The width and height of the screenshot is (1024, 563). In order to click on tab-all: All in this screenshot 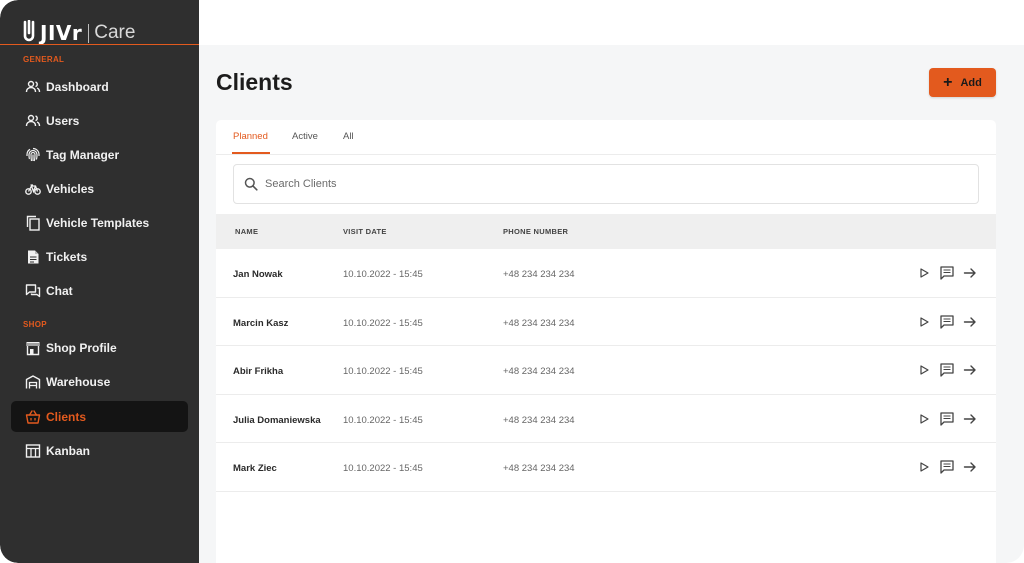, I will do `click(348, 136)`.